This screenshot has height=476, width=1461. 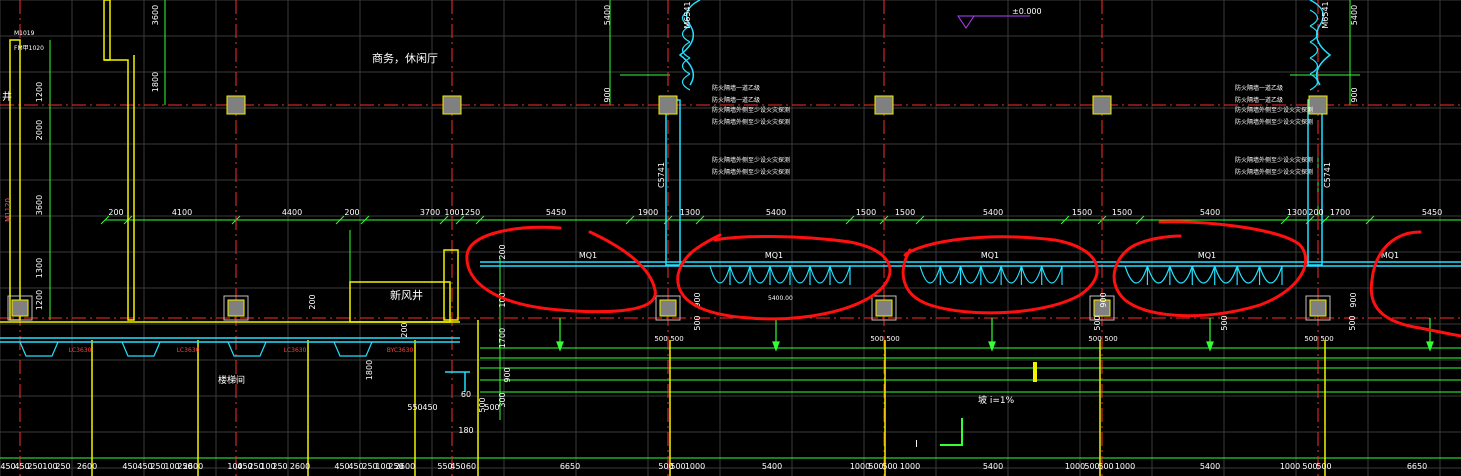 What do you see at coordinates (80, 350) in the screenshot?
I see `window-tag: LC3630` at bounding box center [80, 350].